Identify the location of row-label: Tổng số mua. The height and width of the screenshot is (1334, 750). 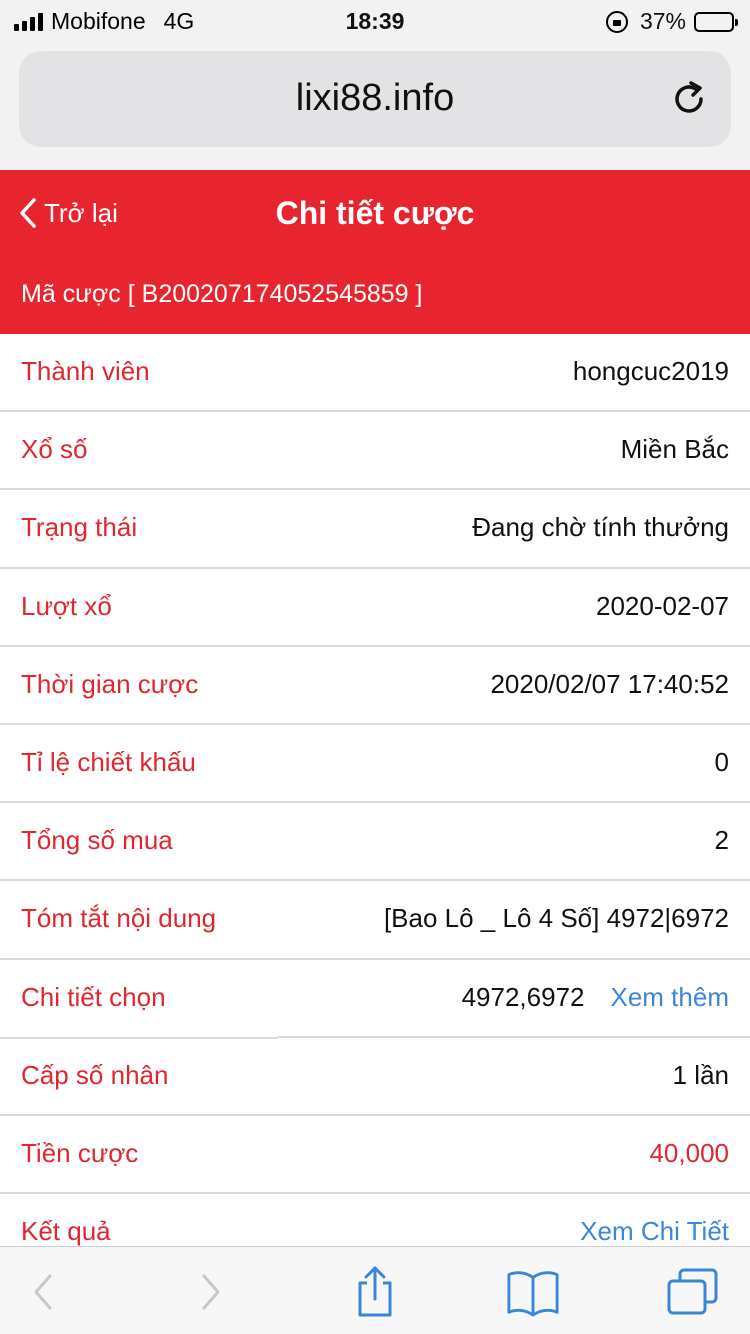
(97, 840).